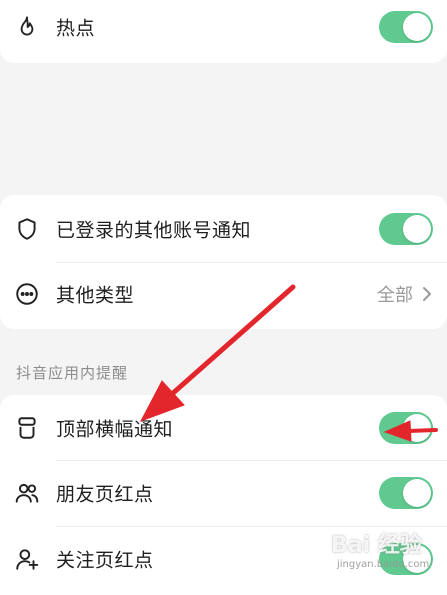 The width and height of the screenshot is (447, 595). What do you see at coordinates (223, 294) in the screenshot?
I see `row-other-types: 其他类型 全部` at bounding box center [223, 294].